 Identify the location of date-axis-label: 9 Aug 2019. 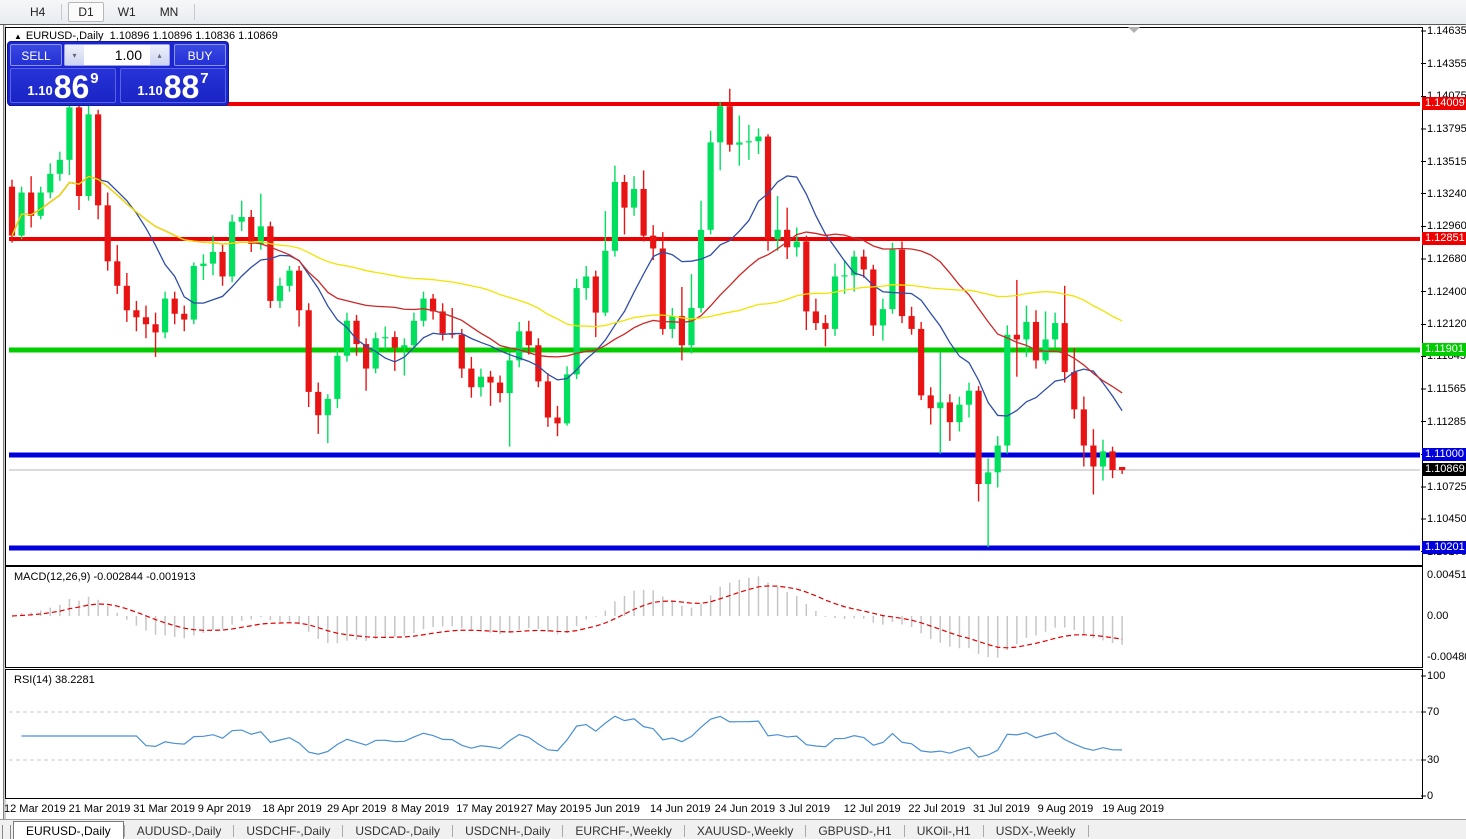
(1065, 809).